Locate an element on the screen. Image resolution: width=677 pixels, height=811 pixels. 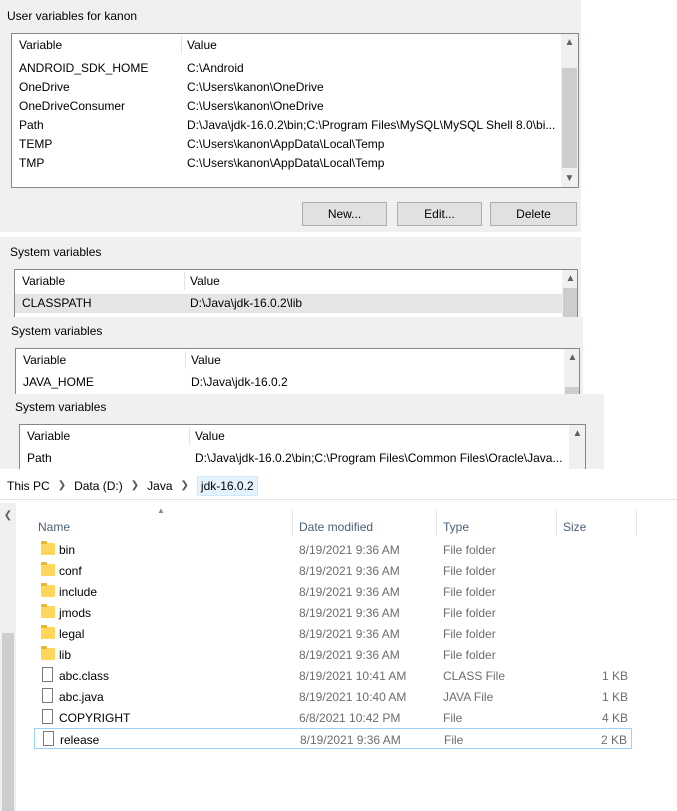
vertical-scrollbar: ▲ ▼ is located at coordinates (569, 110).